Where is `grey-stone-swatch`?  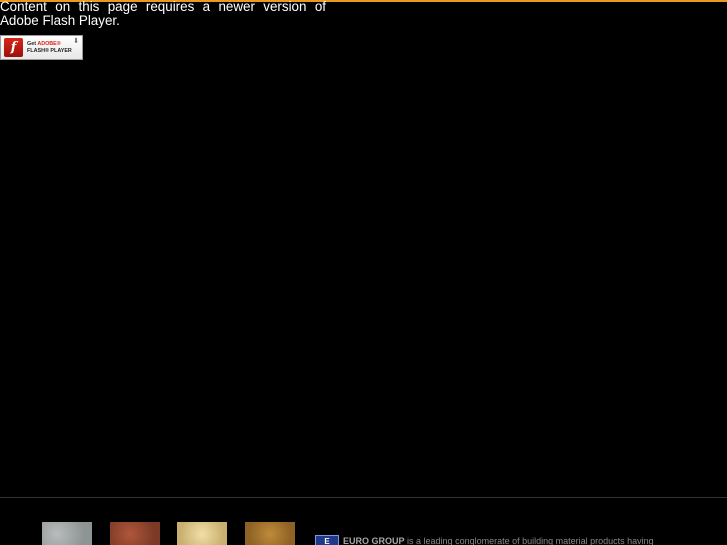
grey-stone-swatch is located at coordinates (67, 533).